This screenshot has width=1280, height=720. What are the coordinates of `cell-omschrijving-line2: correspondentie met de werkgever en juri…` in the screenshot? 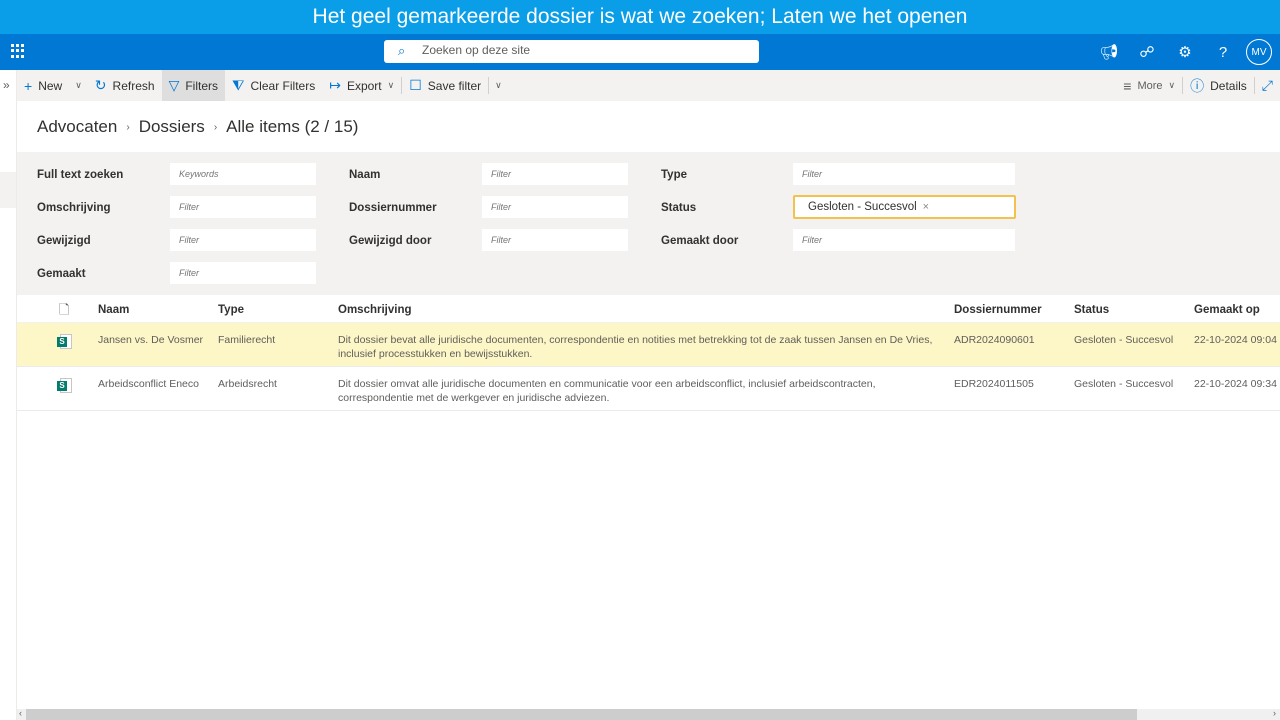 It's located at (474, 398).